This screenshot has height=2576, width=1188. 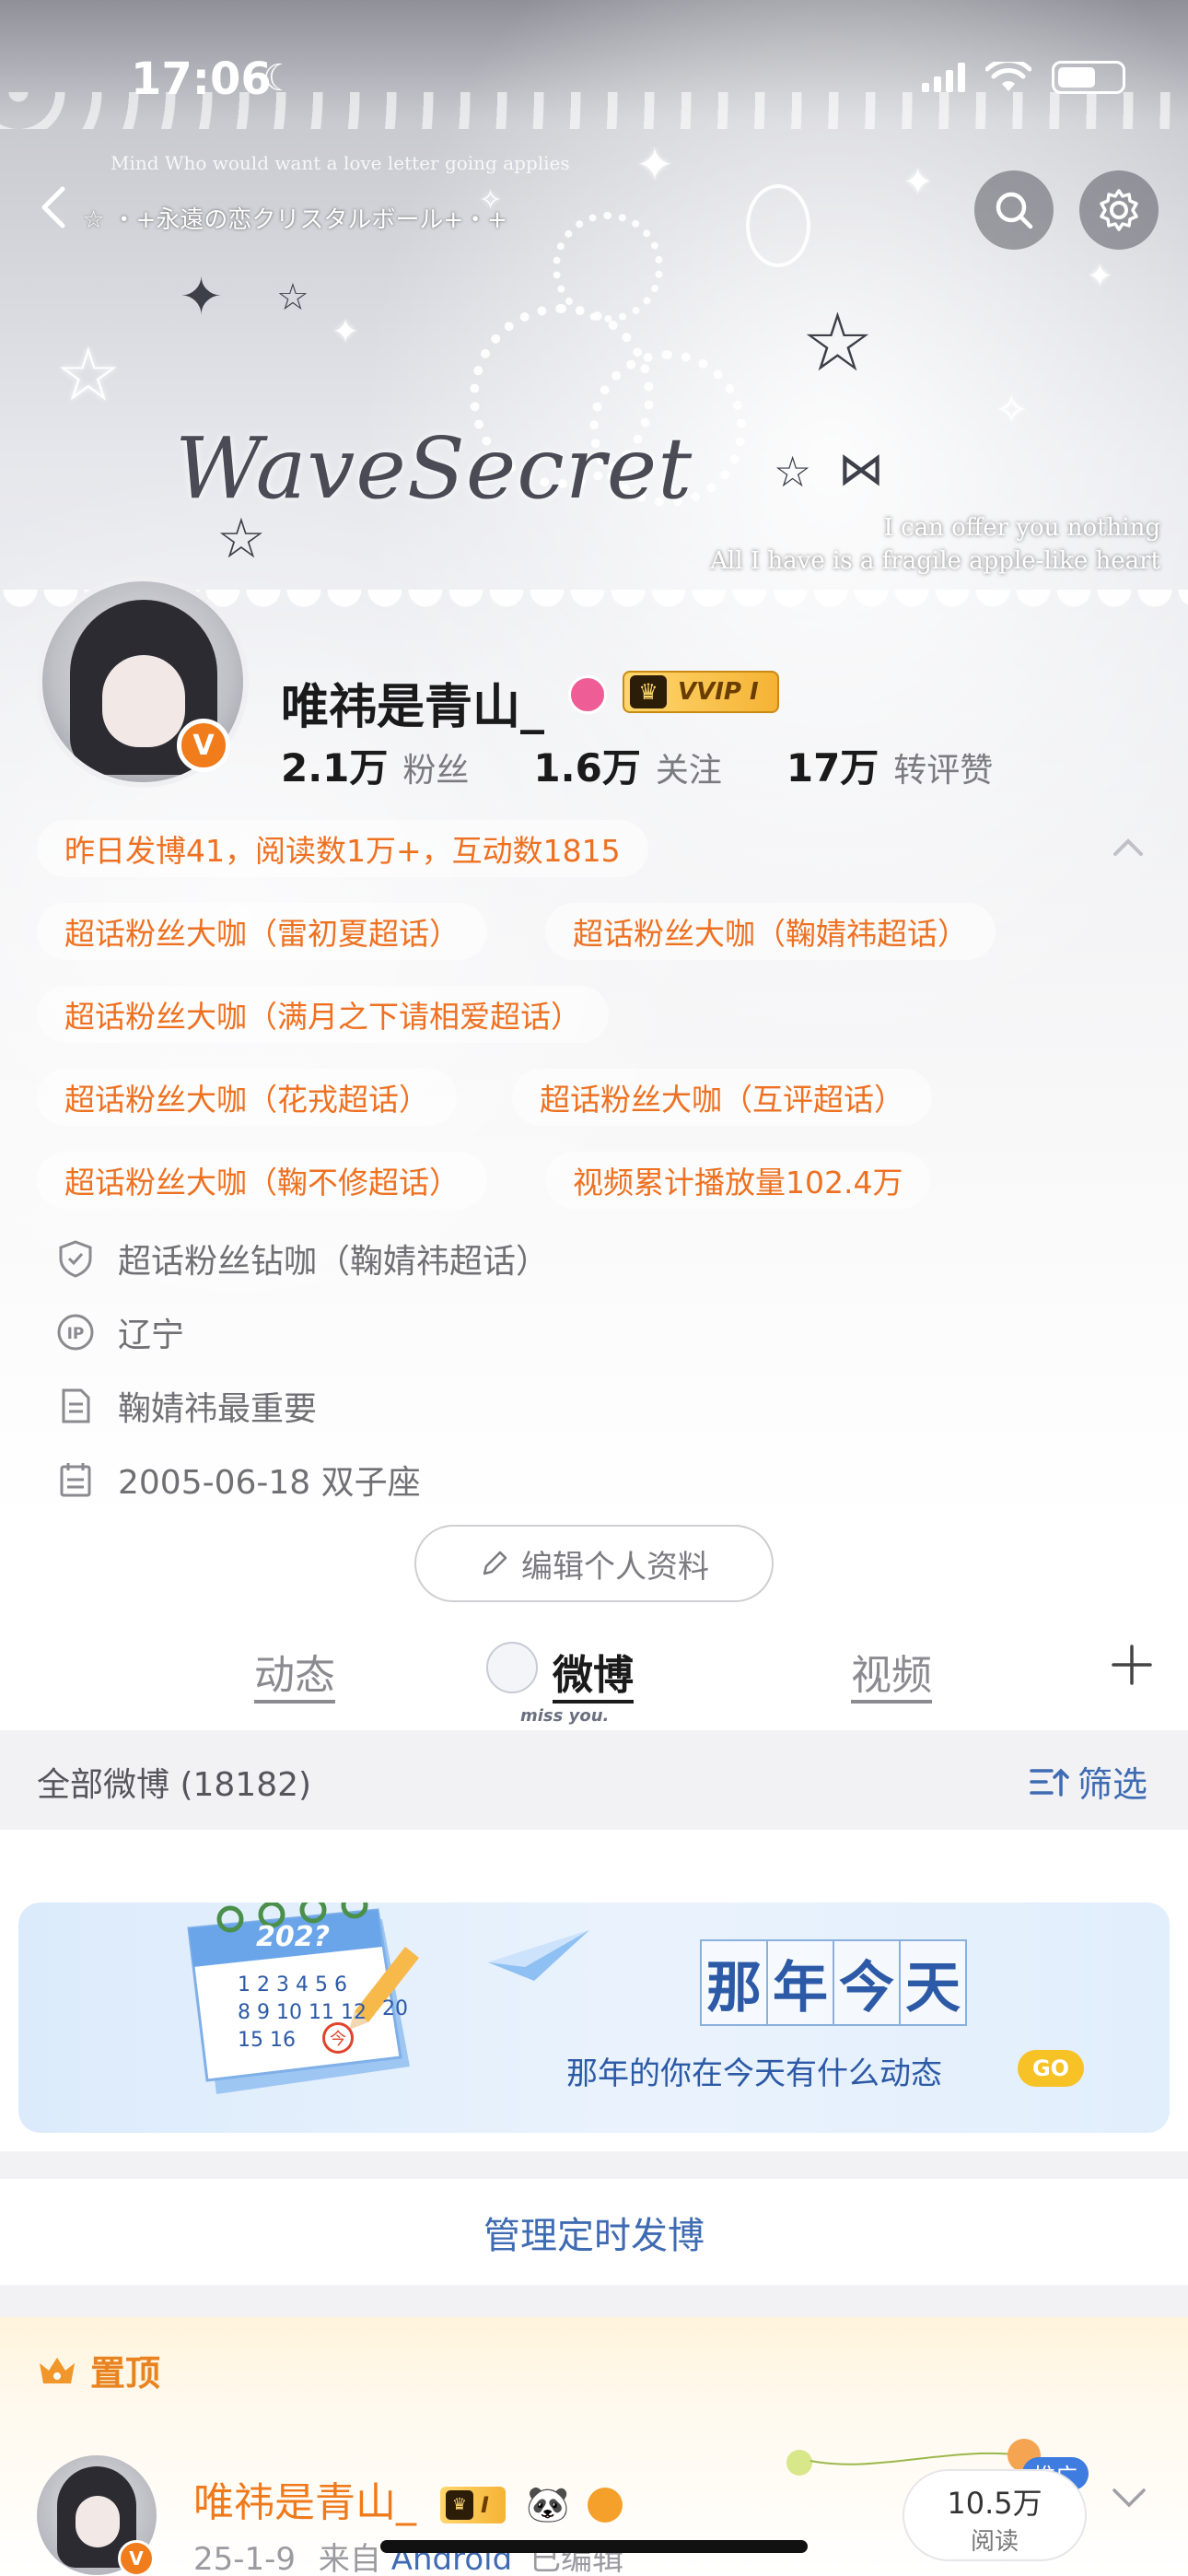 I want to click on post-vip-label: I, so click(x=485, y=2505).